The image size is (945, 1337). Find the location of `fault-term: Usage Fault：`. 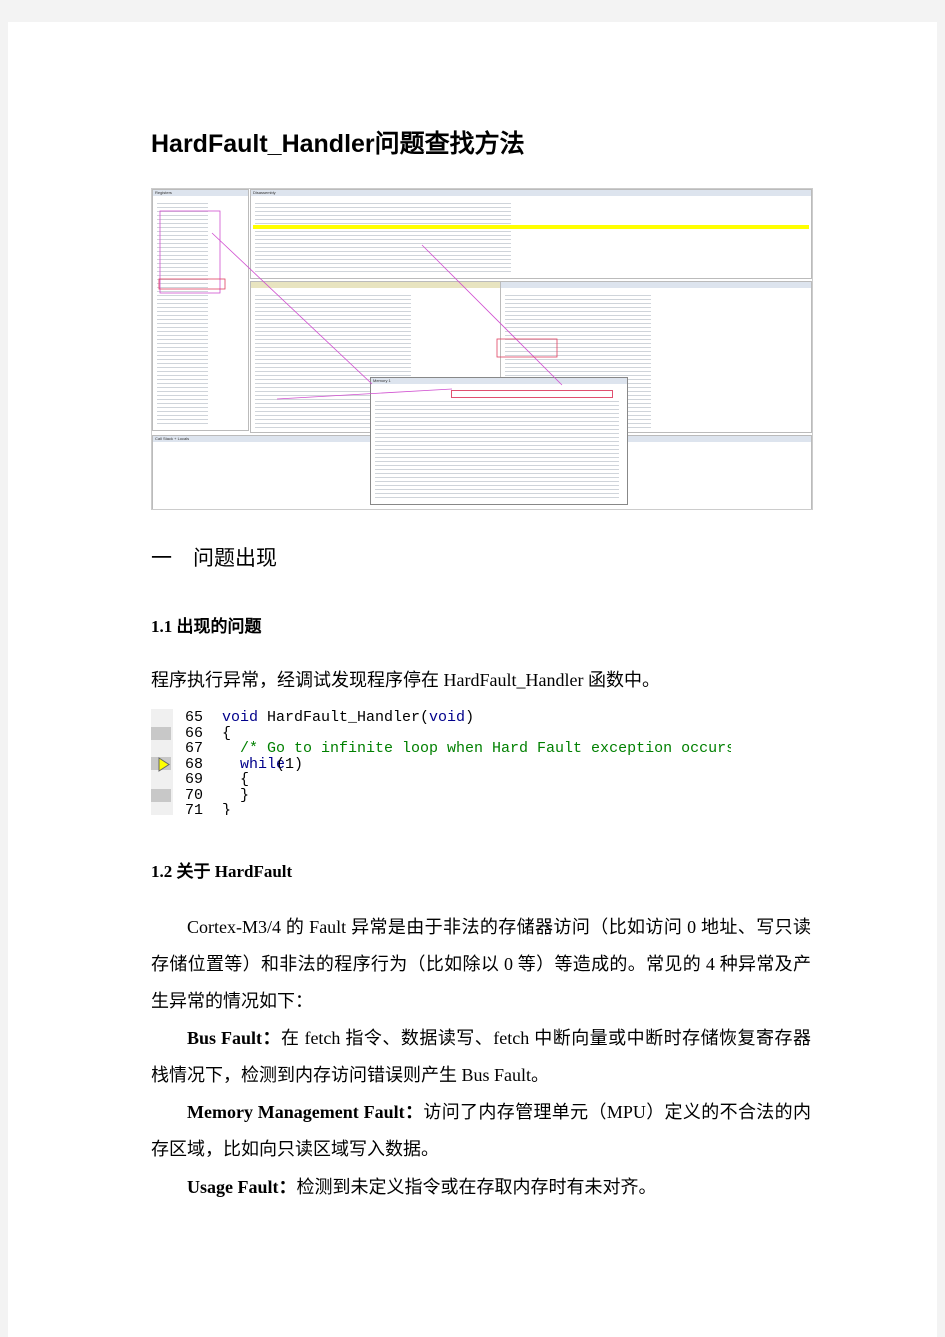

fault-term: Usage Fault： is located at coordinates (242, 1187).